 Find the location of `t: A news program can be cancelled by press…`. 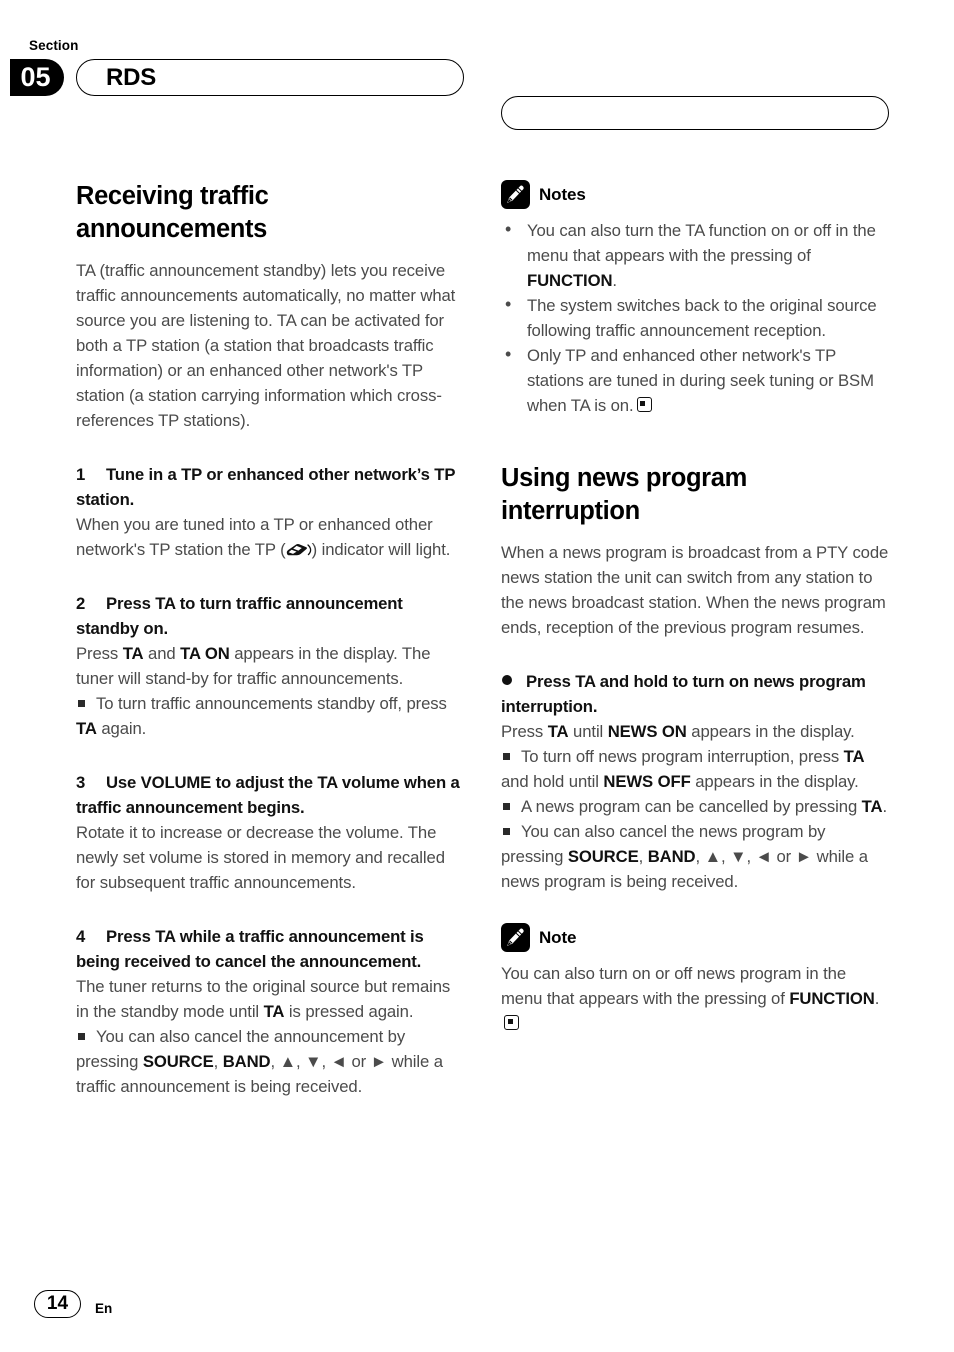

t: A news program can be cancelled by press… is located at coordinates (691, 806).